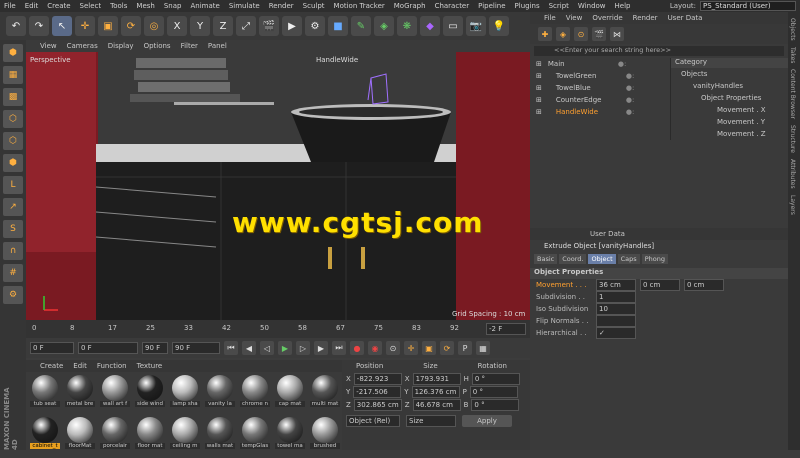 The height and width of the screenshot is (458, 800). Describe the element at coordinates (792, 139) in the screenshot. I see `side-tab-structure: Structure` at that location.